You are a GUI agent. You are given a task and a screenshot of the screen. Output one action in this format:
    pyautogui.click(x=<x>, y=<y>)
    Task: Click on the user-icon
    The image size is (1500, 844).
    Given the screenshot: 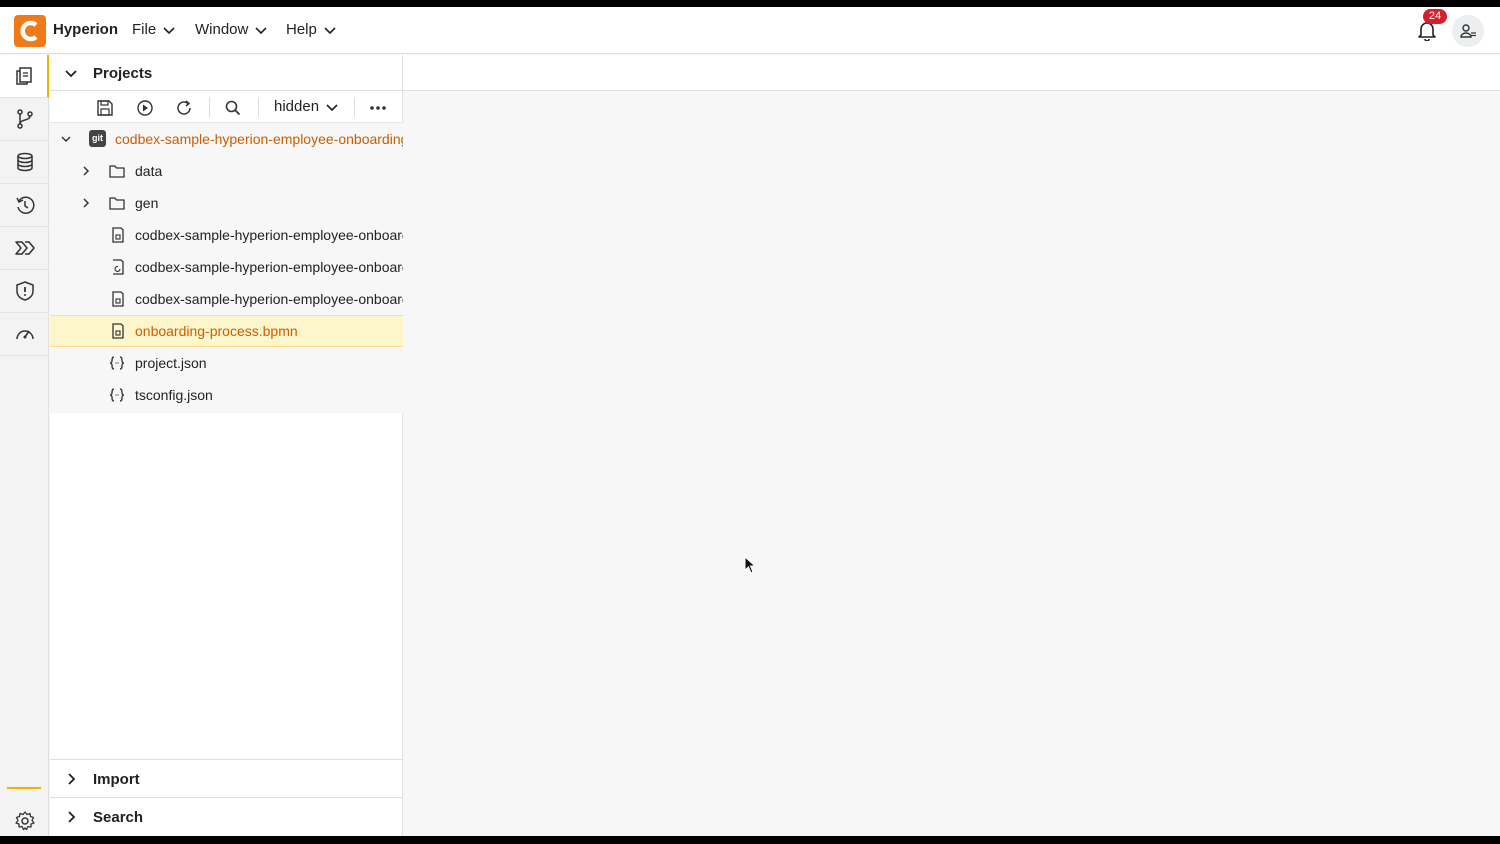 What is the action you would take?
    pyautogui.click(x=1468, y=31)
    